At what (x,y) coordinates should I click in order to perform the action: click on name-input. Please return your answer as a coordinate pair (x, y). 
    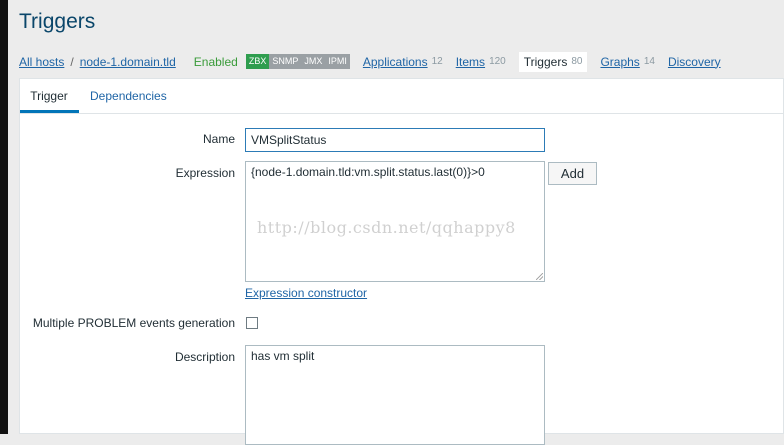
    Looking at the image, I should click on (395, 140).